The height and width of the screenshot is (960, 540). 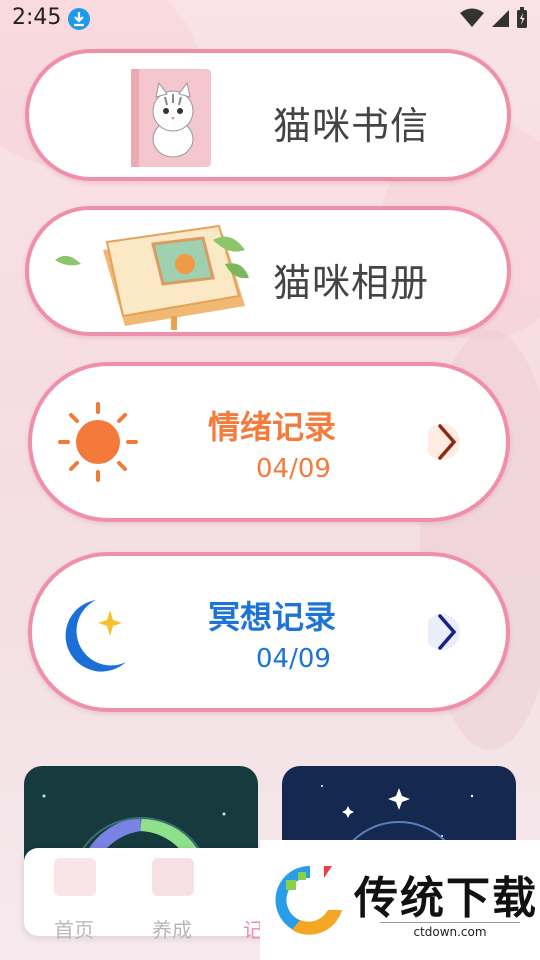 I want to click on watermark: 传统下载 ctdown.com, so click(x=400, y=900).